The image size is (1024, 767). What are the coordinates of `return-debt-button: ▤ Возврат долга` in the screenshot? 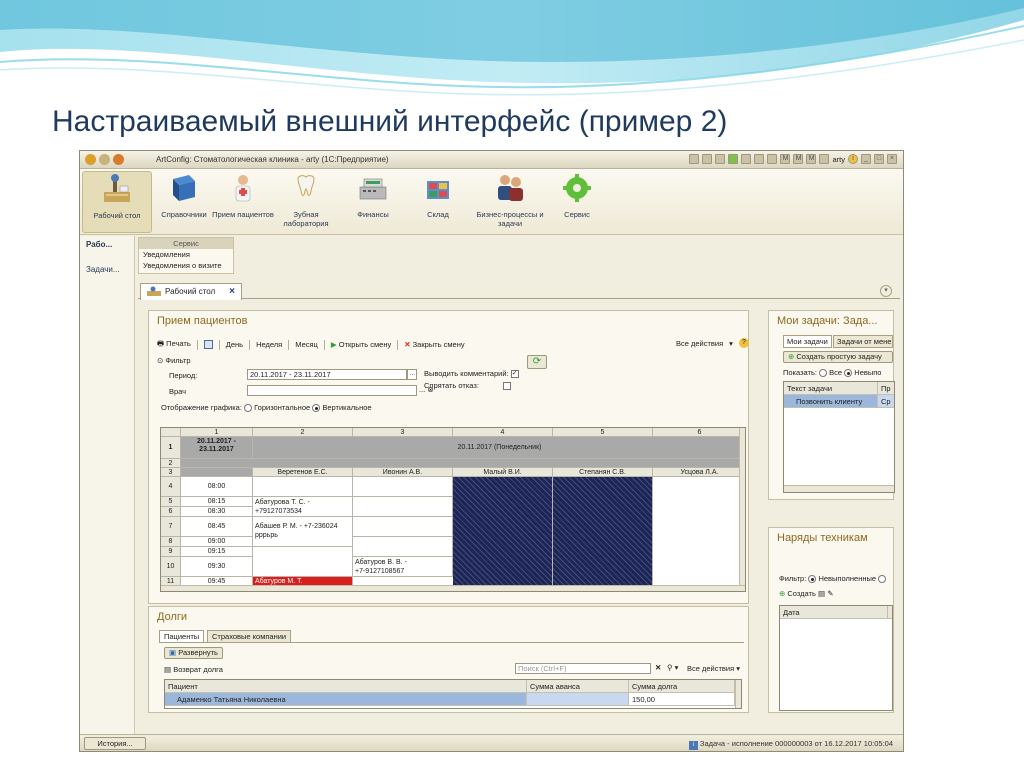 It's located at (193, 669).